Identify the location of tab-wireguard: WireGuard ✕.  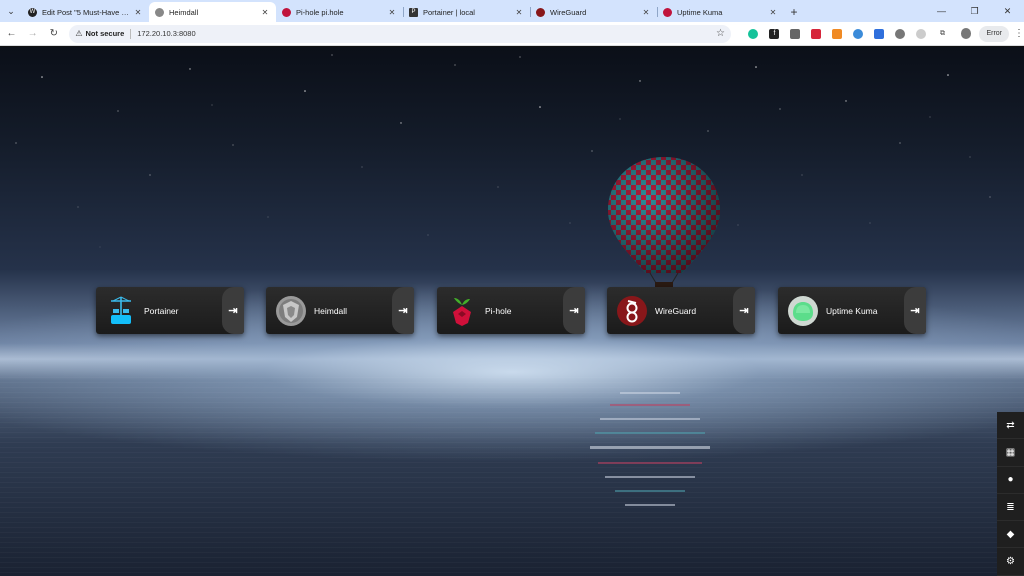
(593, 12).